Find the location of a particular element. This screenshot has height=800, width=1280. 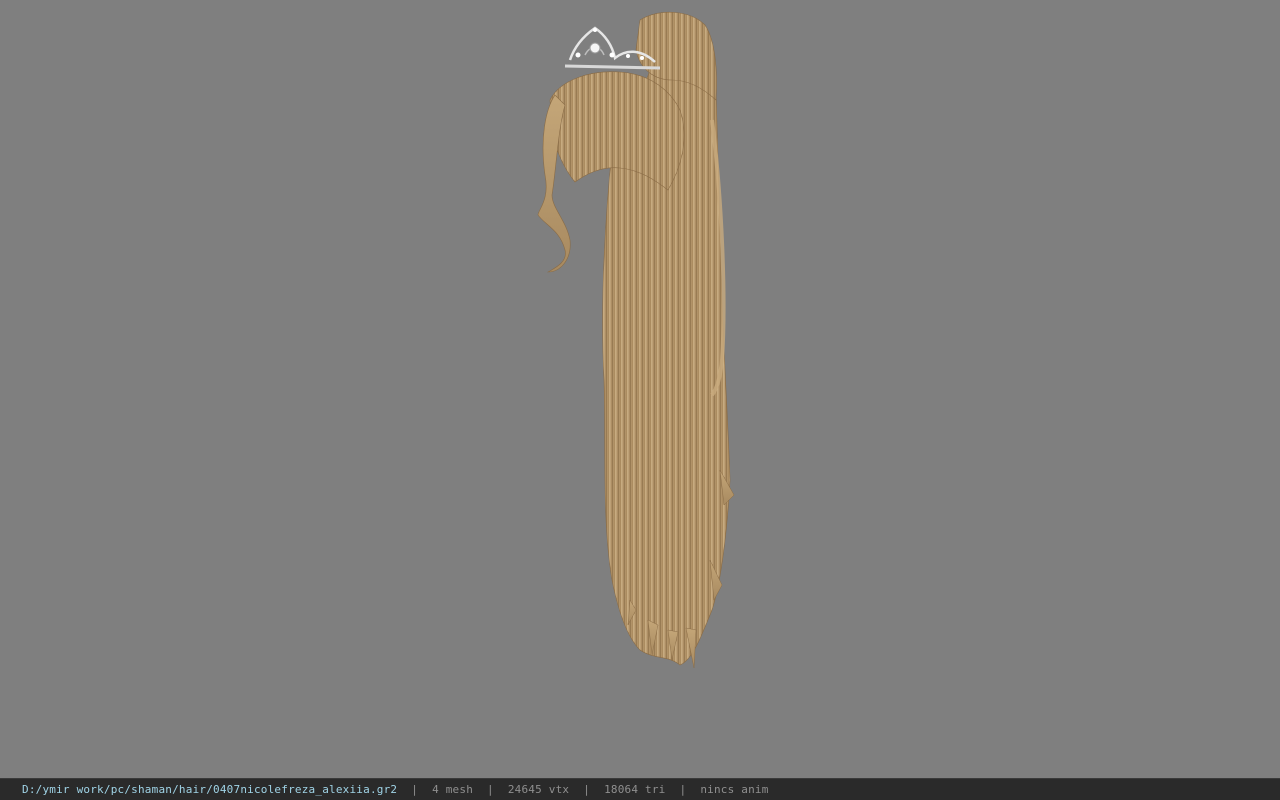

status-mesh-count: 4 mesh is located at coordinates (453, 789).